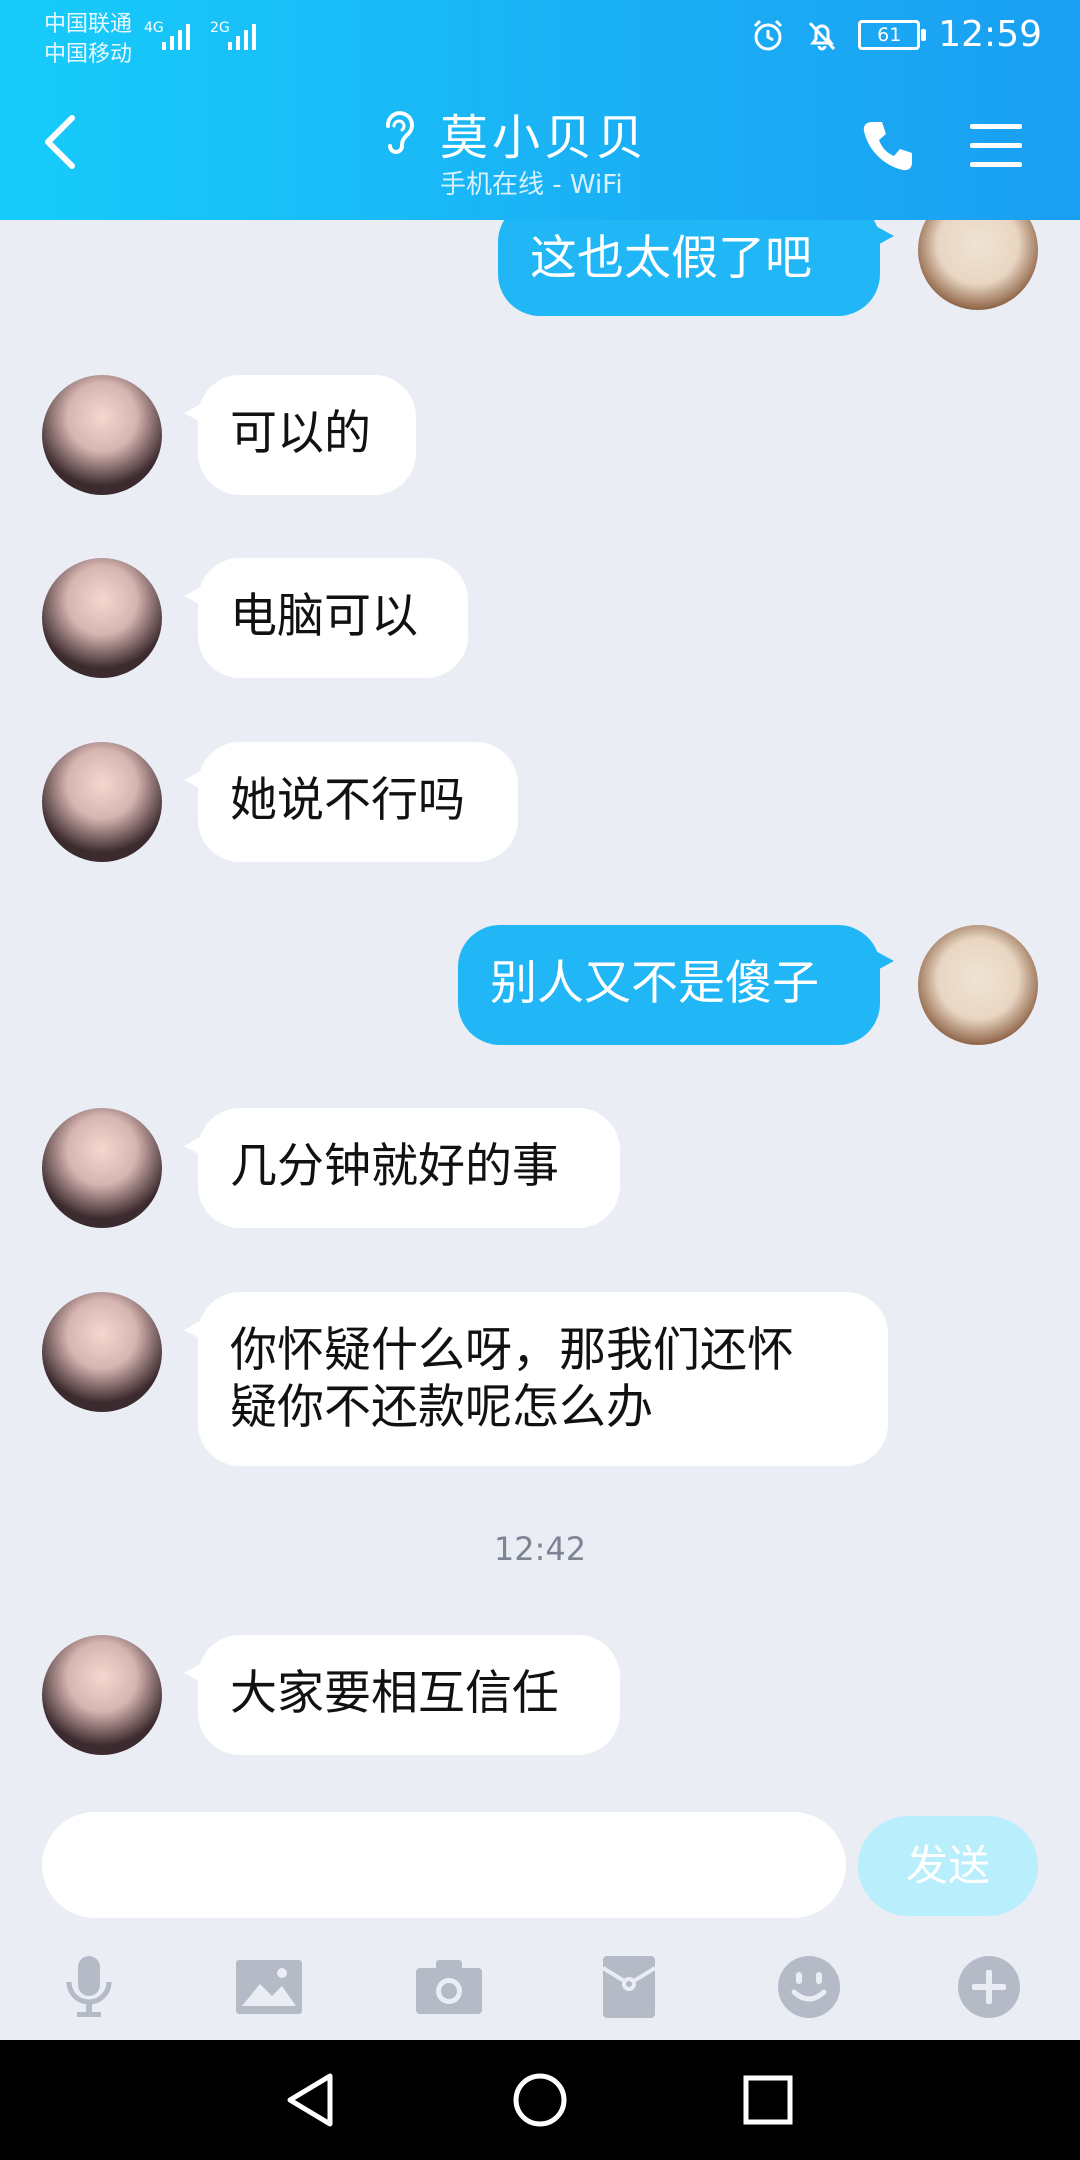  What do you see at coordinates (394, 1693) in the screenshot?
I see `message-text: 大家要相互信任` at bounding box center [394, 1693].